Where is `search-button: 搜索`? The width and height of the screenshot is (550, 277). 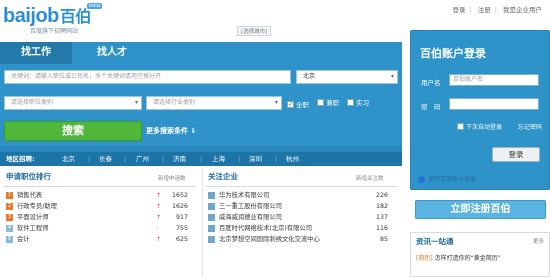
search-button: 搜索 is located at coordinates (73, 131).